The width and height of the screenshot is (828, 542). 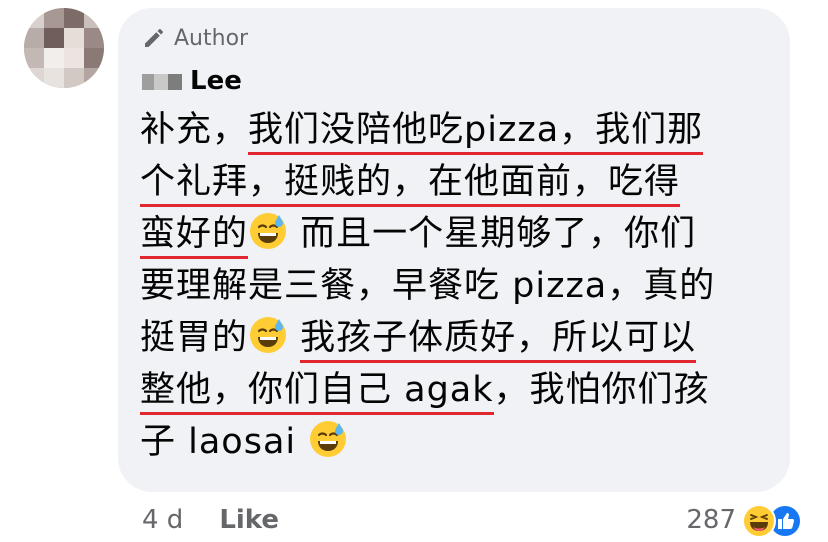 I want to click on laugh-reaction-icon, so click(x=759, y=521).